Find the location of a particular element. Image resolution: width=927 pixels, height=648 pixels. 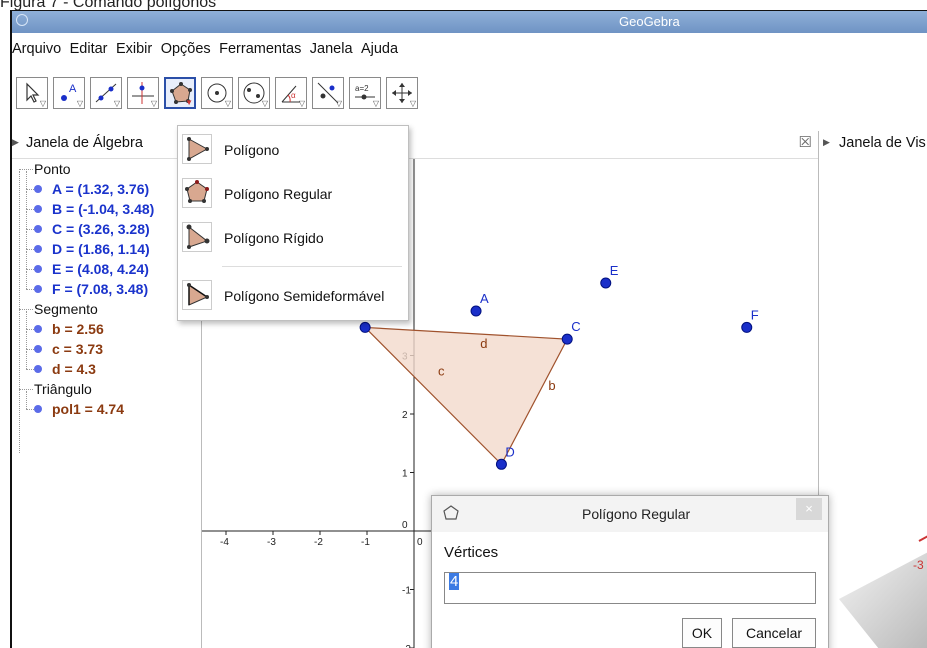

point-label: C is located at coordinates (575, 326).